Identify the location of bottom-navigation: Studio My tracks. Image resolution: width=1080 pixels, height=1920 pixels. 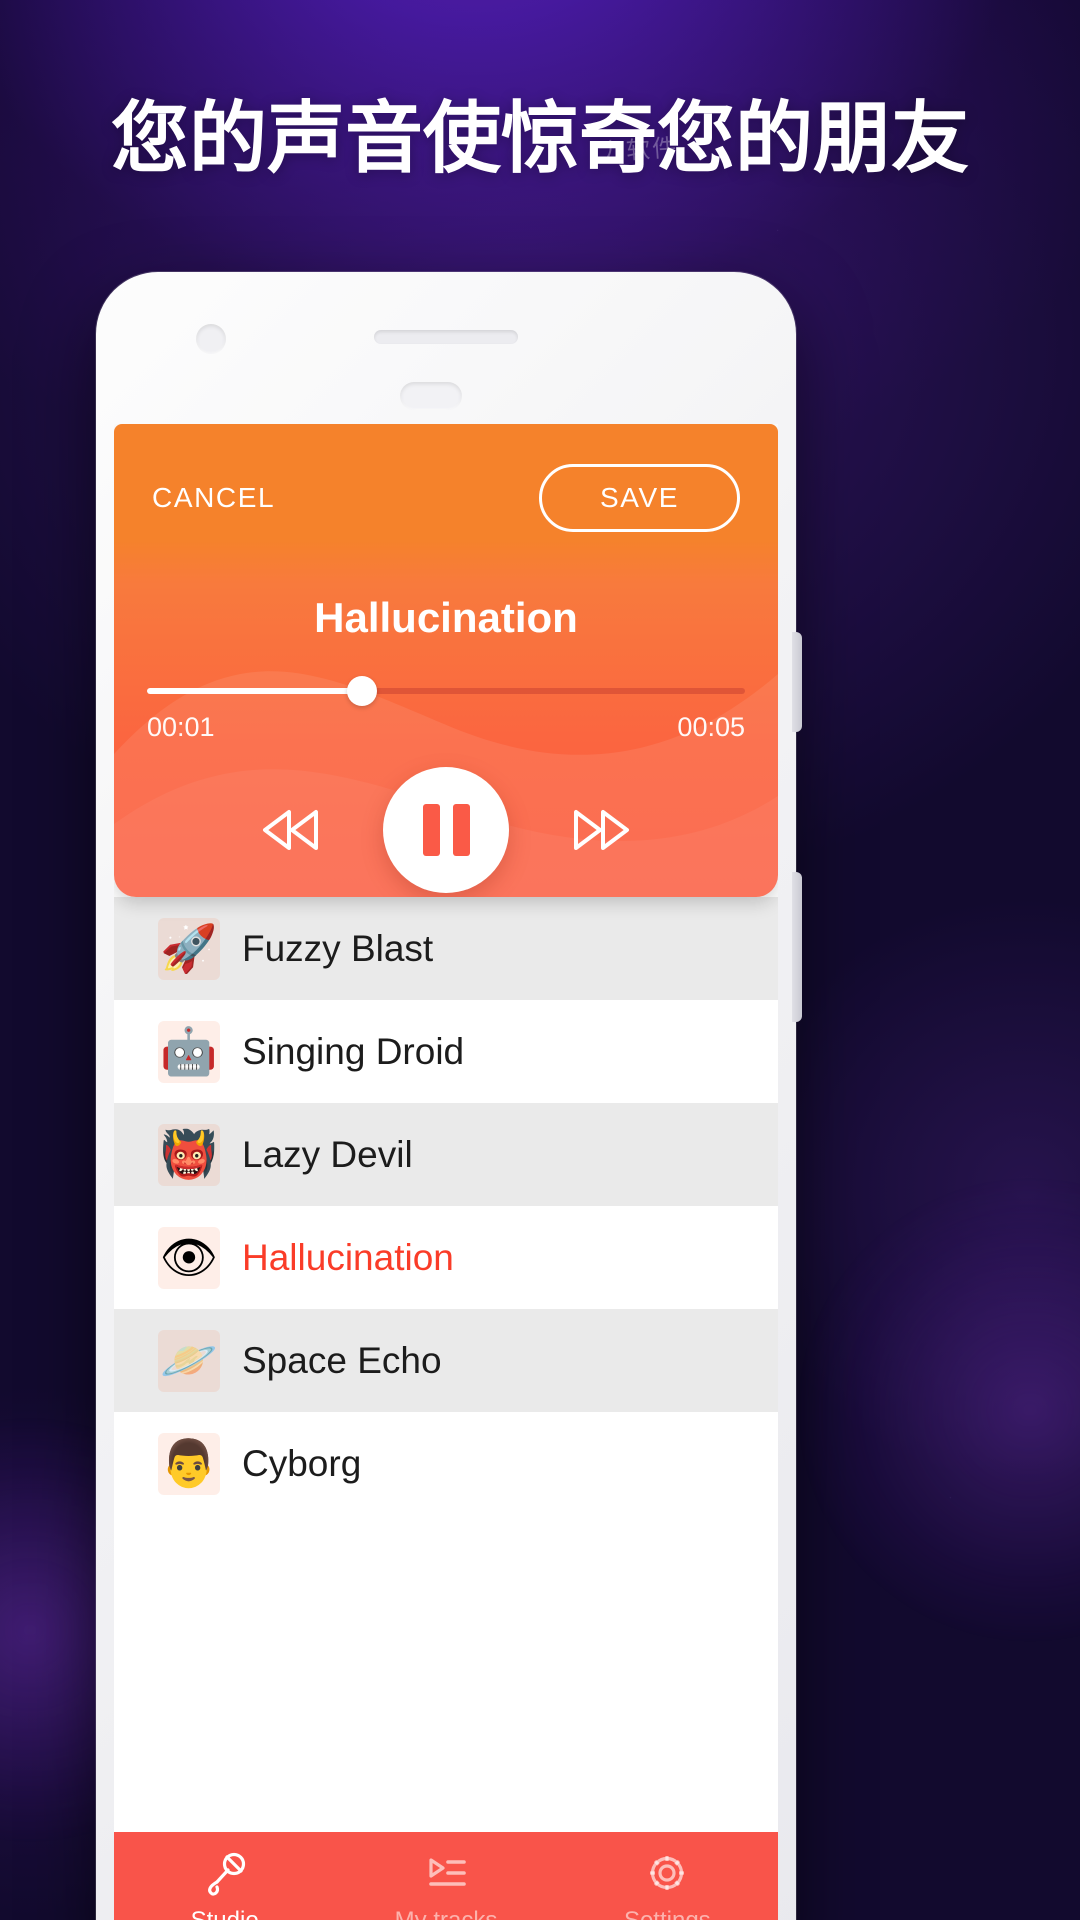
(446, 1876).